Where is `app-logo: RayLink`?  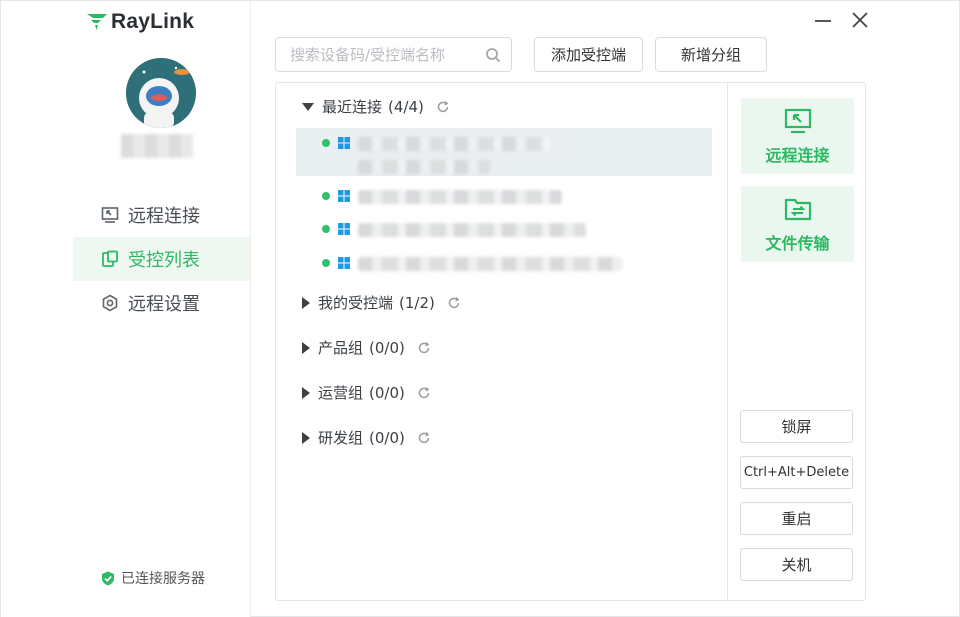 app-logo: RayLink is located at coordinates (140, 22).